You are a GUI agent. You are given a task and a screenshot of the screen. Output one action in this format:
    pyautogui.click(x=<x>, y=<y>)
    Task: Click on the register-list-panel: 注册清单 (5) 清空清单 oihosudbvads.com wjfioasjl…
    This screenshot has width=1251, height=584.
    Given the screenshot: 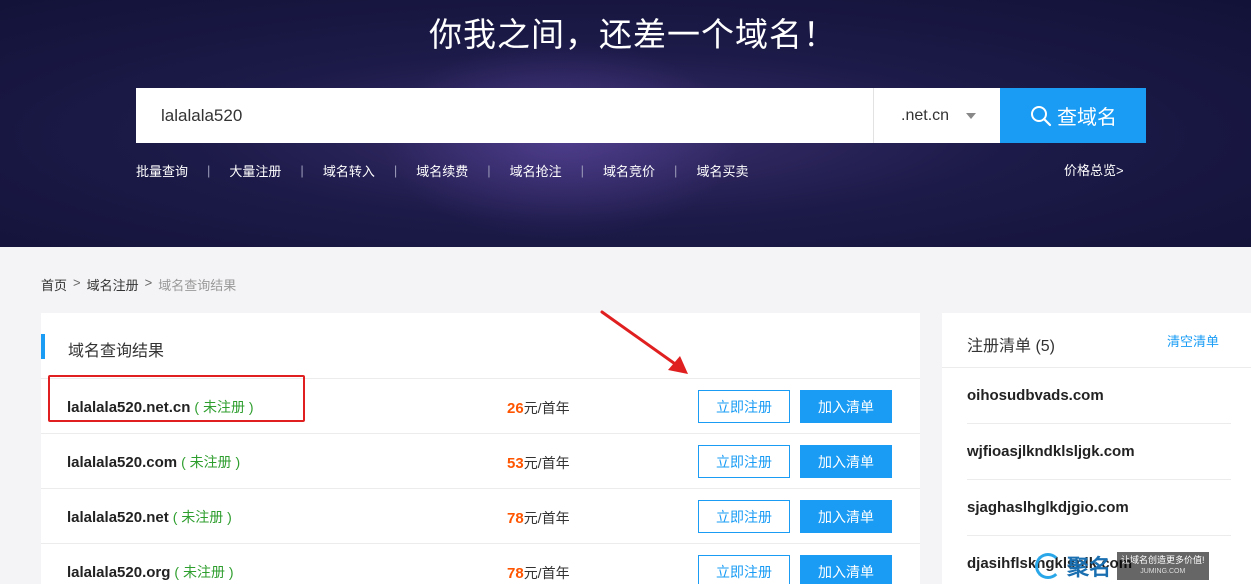 What is the action you would take?
    pyautogui.click(x=1096, y=448)
    